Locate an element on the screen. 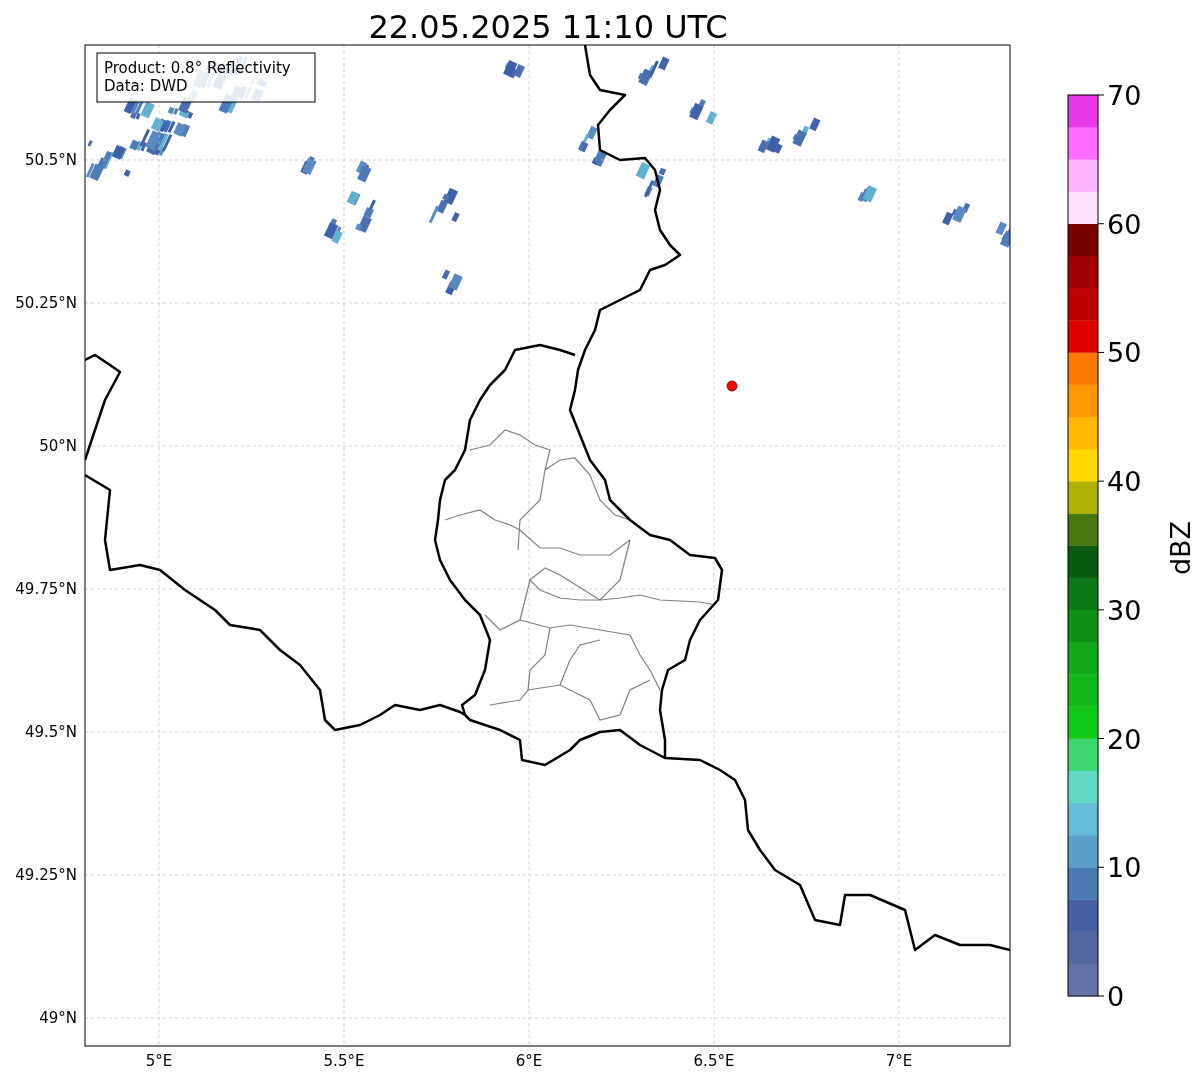 Image resolution: width=1202 pixels, height=1081 pixels. latitude-label: 50.5°N is located at coordinates (50, 160).